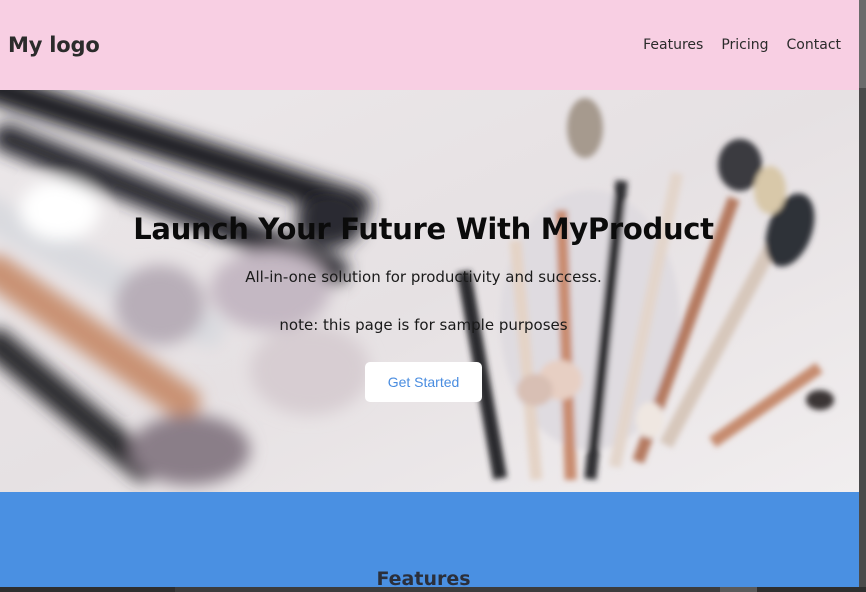 This screenshot has width=866, height=592. I want to click on nav-link-contact: Contact, so click(814, 45).